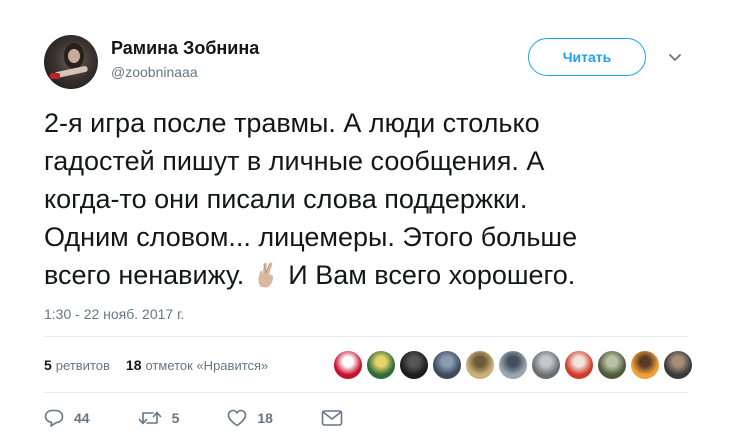 The width and height of the screenshot is (730, 438). I want to click on retweets-label: ретвитов, so click(82, 365).